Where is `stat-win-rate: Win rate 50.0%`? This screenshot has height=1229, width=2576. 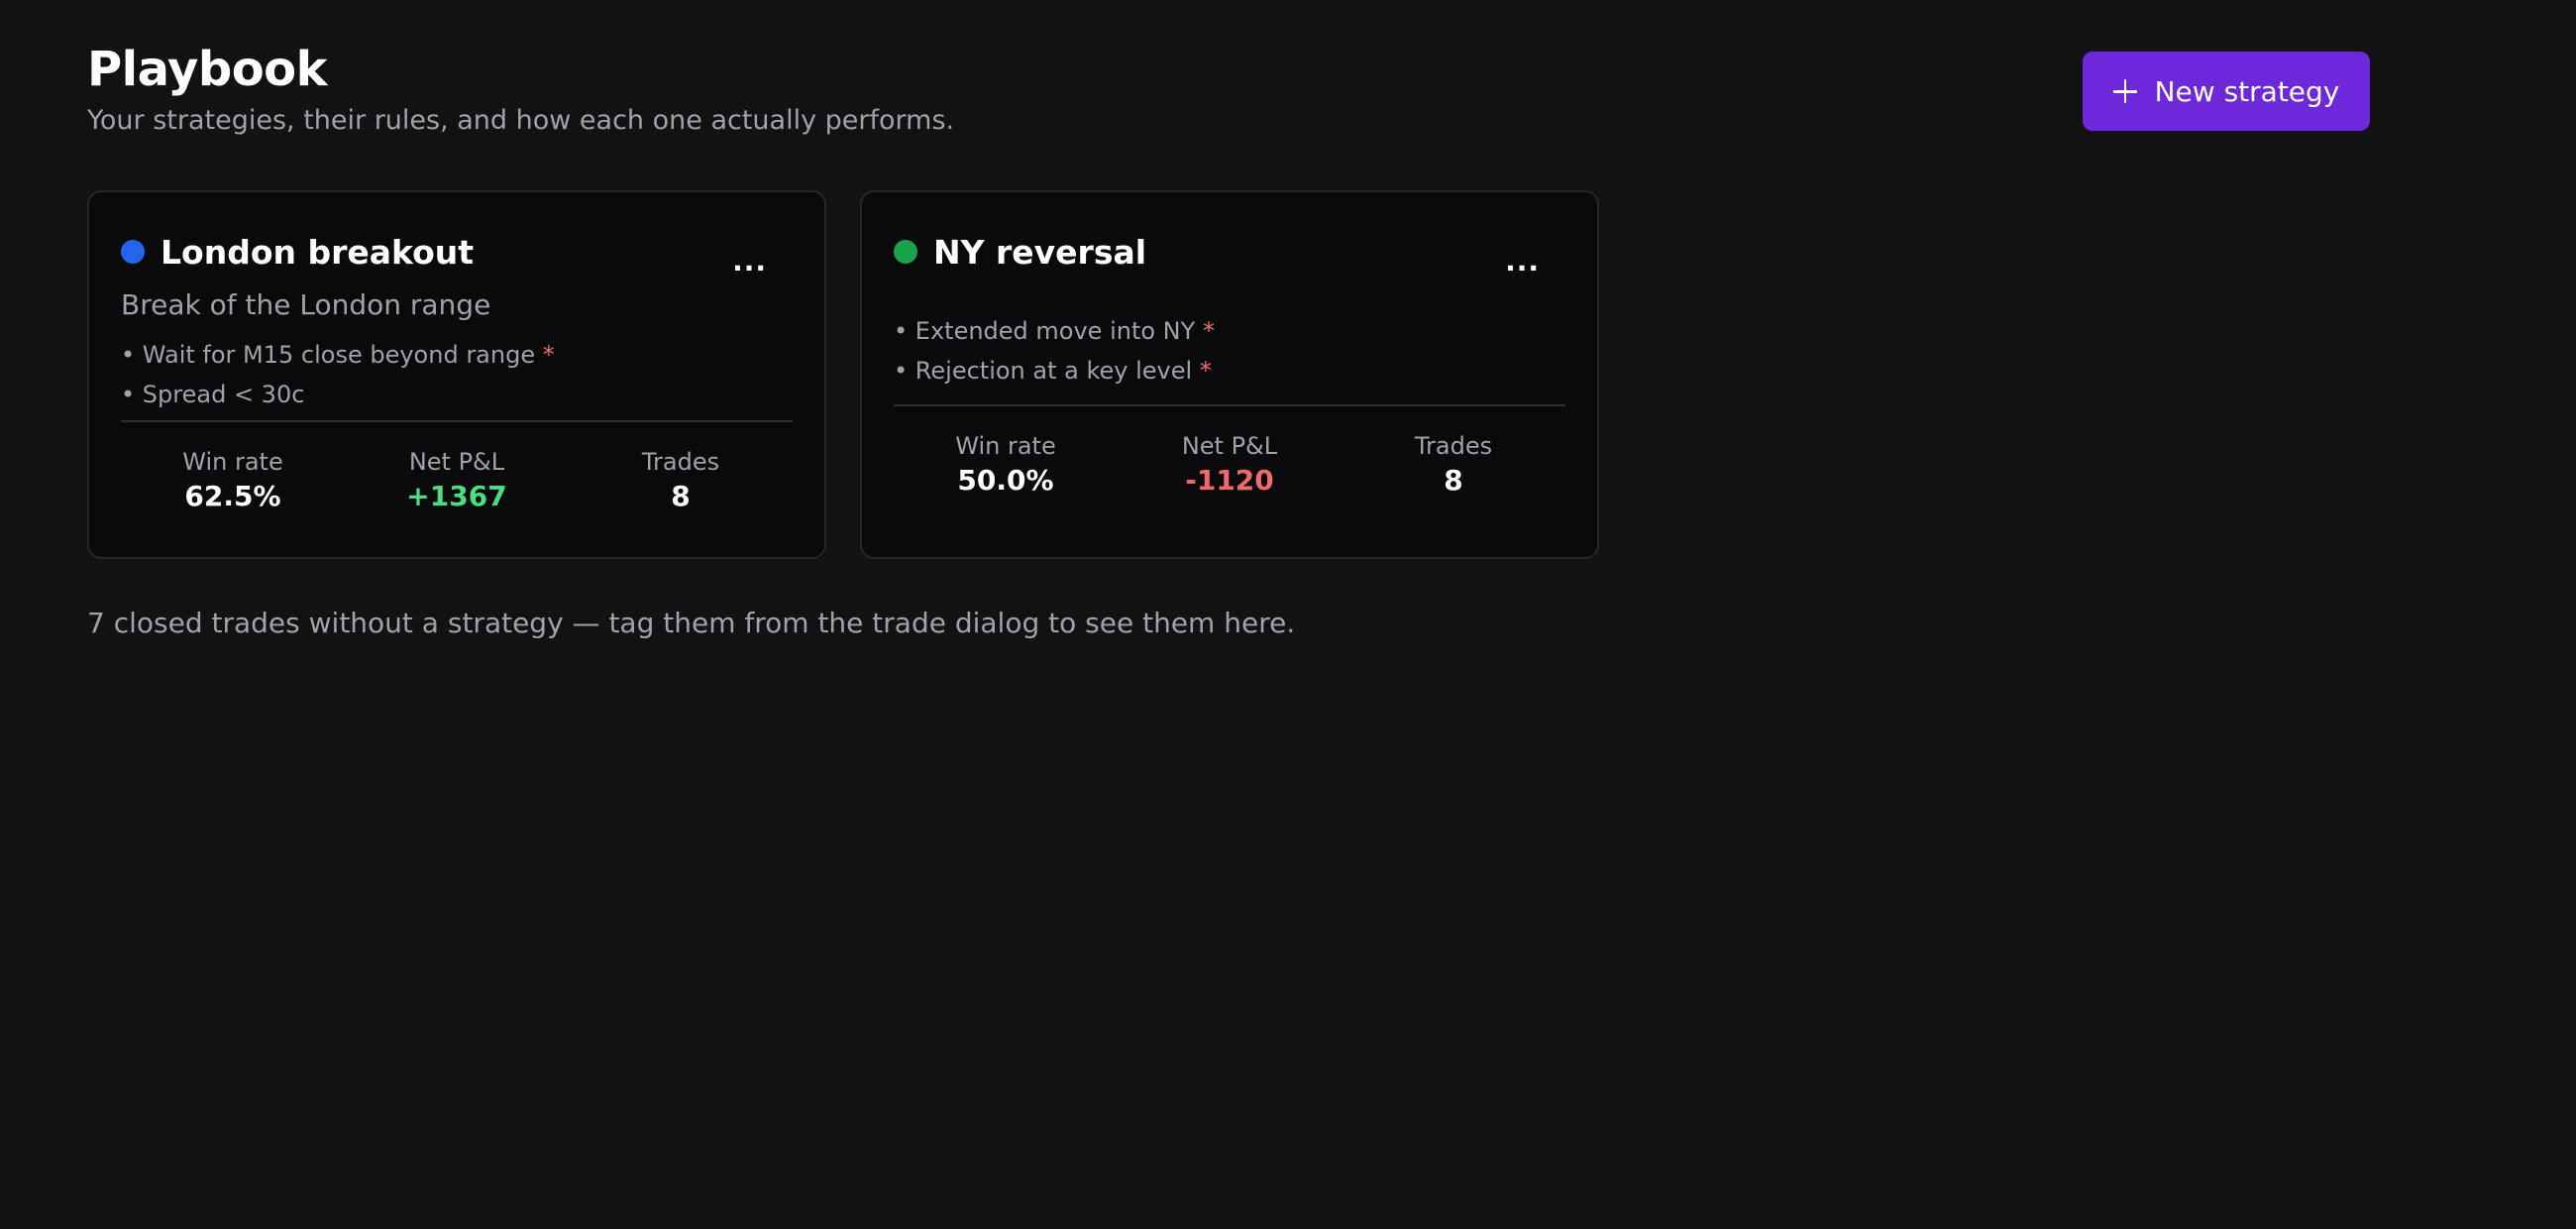
stat-win-rate: Win rate 50.0% is located at coordinates (1006, 465).